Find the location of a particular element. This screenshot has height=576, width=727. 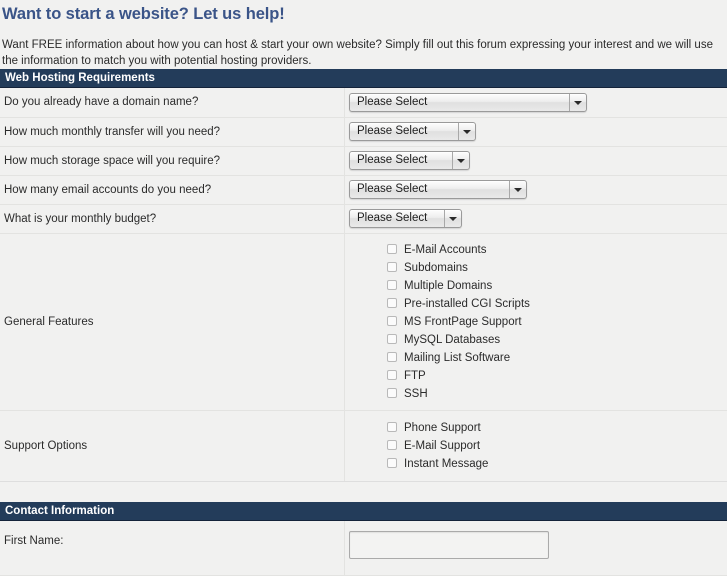

checkbox-subdomains is located at coordinates (392, 267).